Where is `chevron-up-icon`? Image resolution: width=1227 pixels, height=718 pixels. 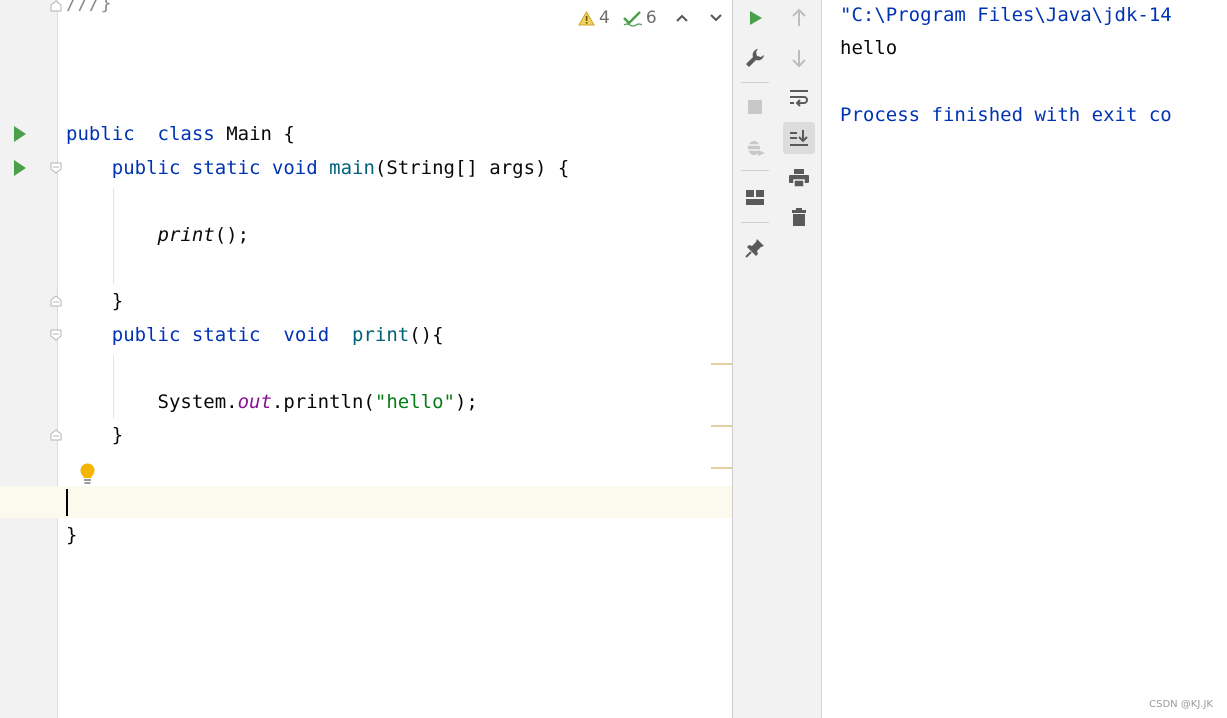 chevron-up-icon is located at coordinates (682, 18).